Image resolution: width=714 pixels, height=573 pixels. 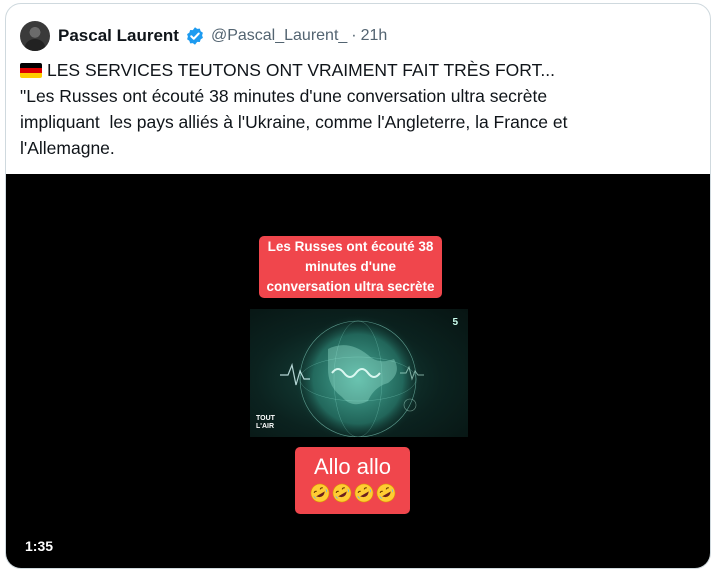 I want to click on tweet-header: Pascal Laurent @Pascal_Laurent_ · 21h, so click(x=203, y=36).